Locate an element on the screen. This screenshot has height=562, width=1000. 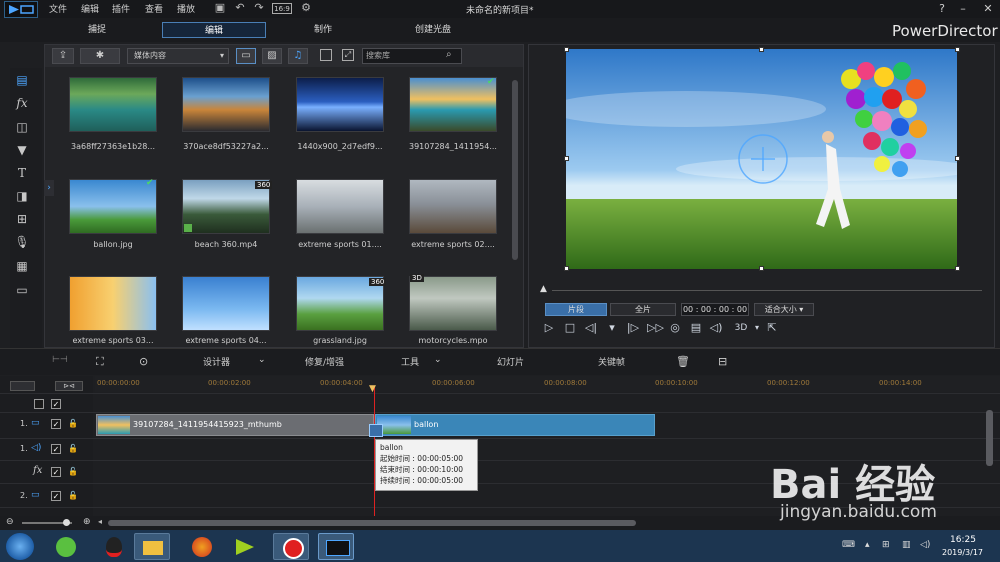
fit-timeline-icon: ⊳⊲ is located at coordinates (69, 386).